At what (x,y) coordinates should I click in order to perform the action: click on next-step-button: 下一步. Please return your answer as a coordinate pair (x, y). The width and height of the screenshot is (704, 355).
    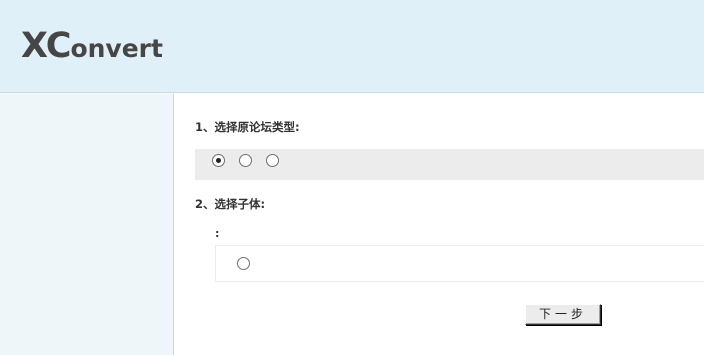
    Looking at the image, I should click on (563, 314).